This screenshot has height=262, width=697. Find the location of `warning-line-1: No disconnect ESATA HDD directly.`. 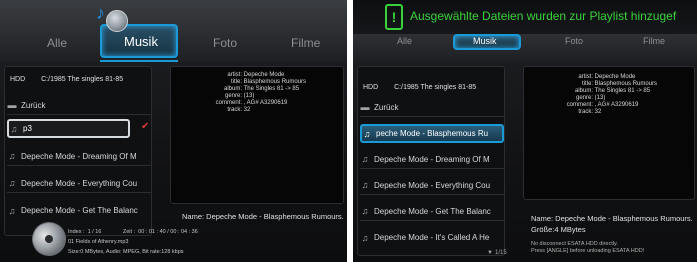

warning-line-1: No disconnect ESATA HDD directly. is located at coordinates (574, 244).